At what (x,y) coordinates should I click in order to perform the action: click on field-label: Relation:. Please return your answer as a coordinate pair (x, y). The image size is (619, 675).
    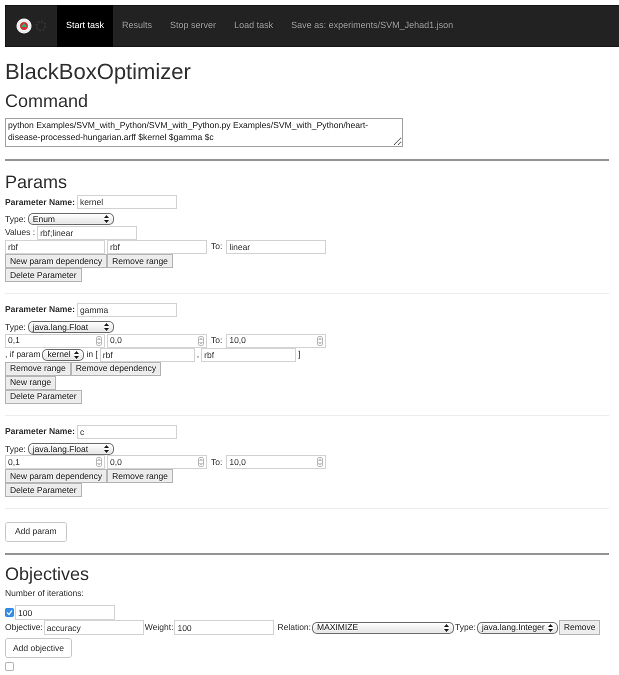
    Looking at the image, I should click on (294, 627).